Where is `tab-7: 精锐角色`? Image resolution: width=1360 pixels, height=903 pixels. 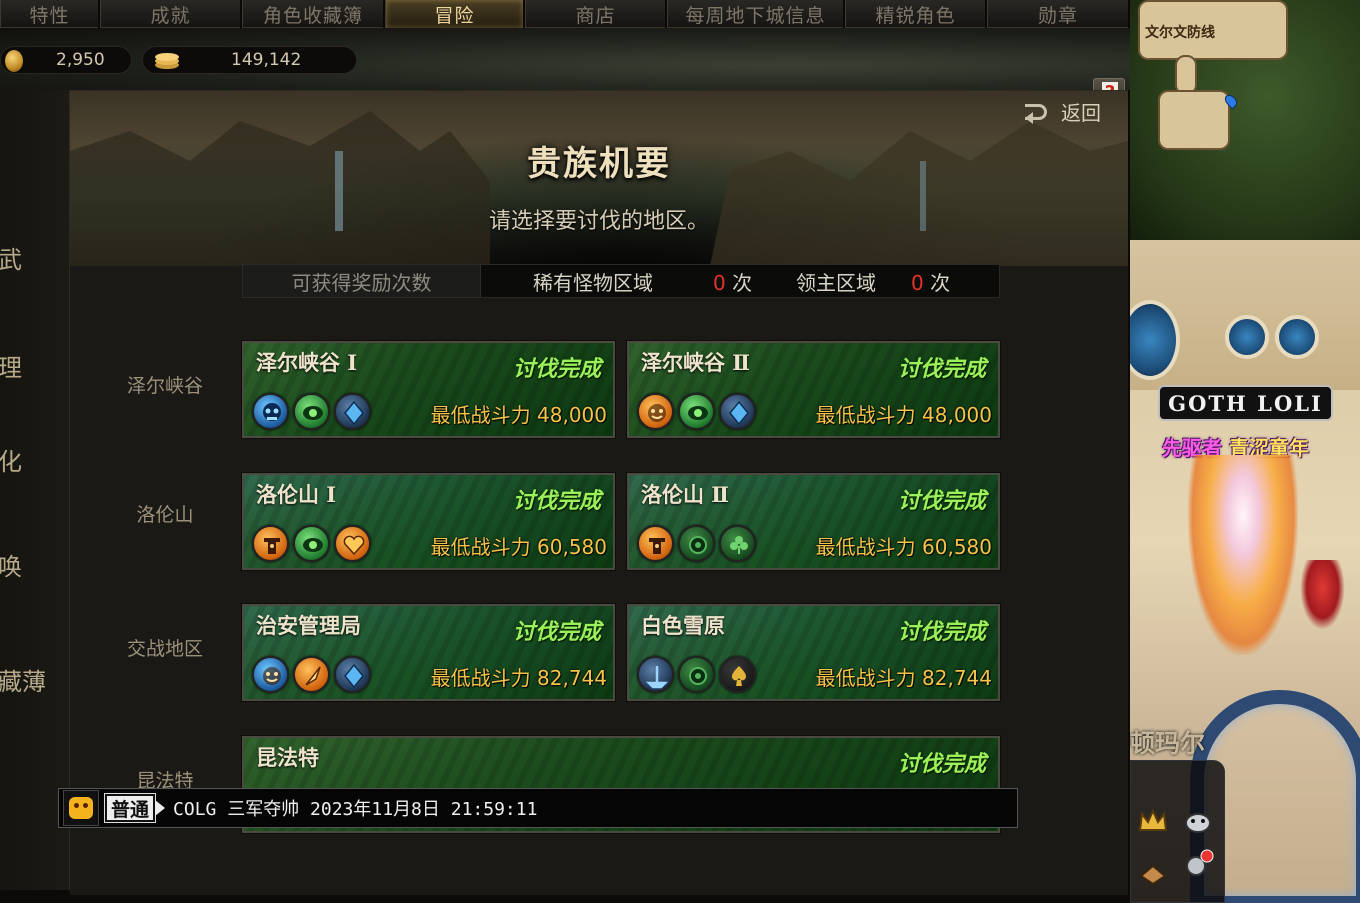
tab-7: 精锐角色 is located at coordinates (916, 14).